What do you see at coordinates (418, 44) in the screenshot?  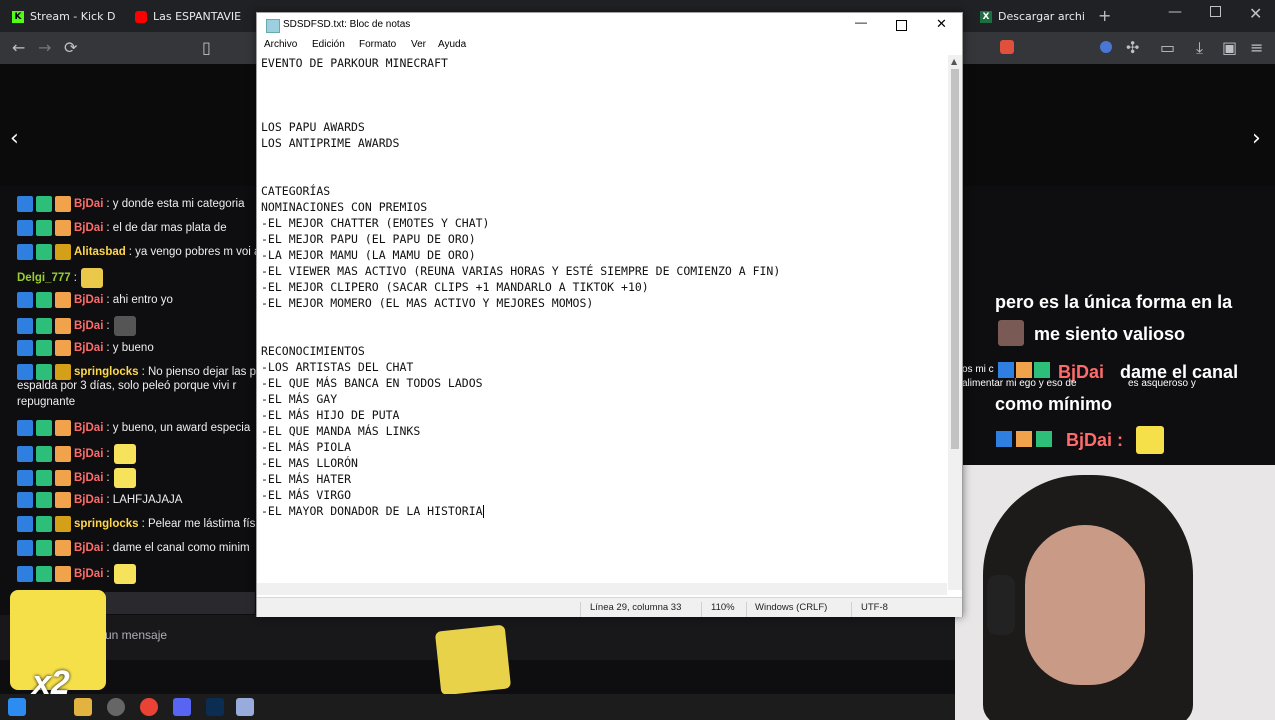 I see `menu-ver: Ver` at bounding box center [418, 44].